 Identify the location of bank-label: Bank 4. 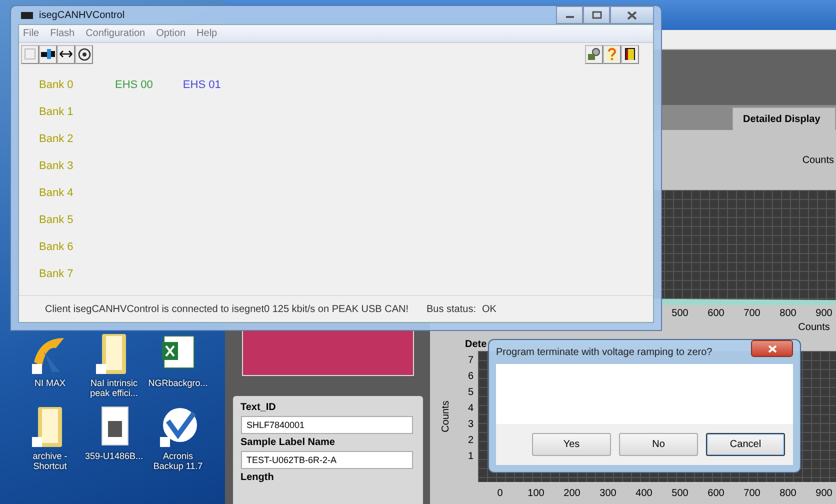
(59, 200).